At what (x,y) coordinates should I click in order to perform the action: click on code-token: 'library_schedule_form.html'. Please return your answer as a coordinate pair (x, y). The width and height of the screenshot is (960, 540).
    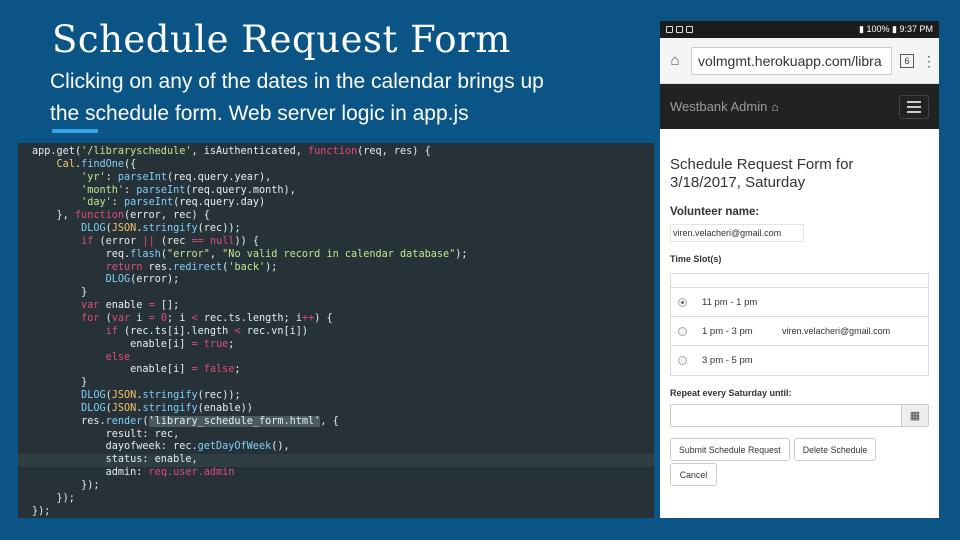
    Looking at the image, I should click on (234, 421).